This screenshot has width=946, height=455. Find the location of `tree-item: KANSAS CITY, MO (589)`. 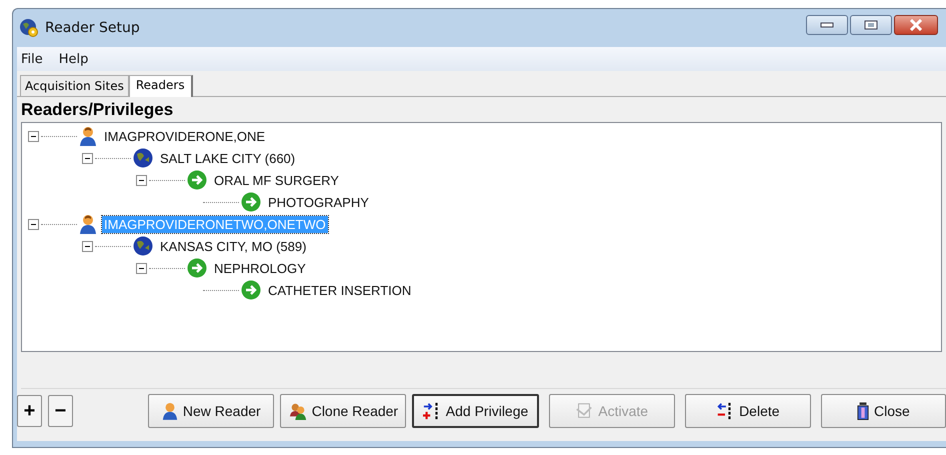

tree-item: KANSAS CITY, MO (589) is located at coordinates (233, 246).